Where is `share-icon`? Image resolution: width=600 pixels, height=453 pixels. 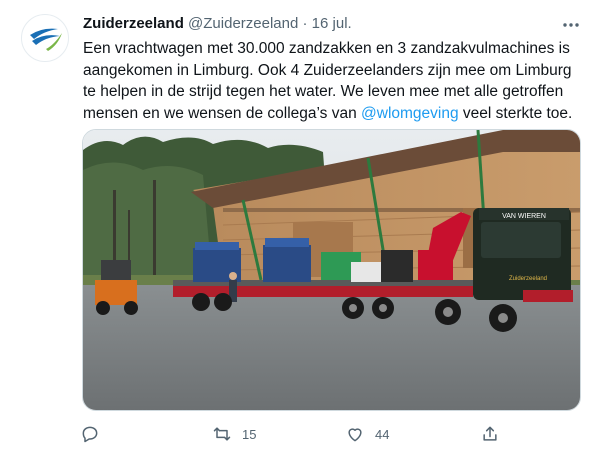
share-icon is located at coordinates (490, 433).